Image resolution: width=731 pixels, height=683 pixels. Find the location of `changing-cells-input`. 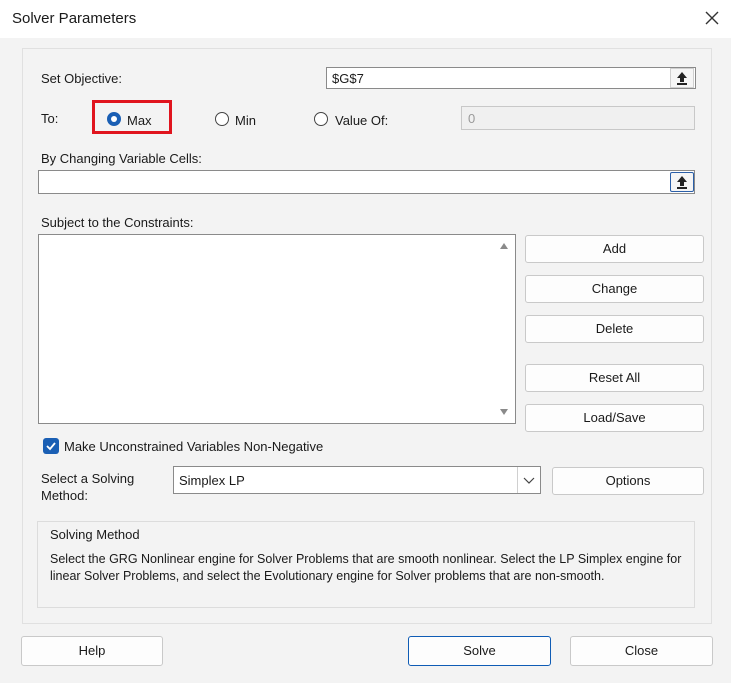

changing-cells-input is located at coordinates (366, 182).